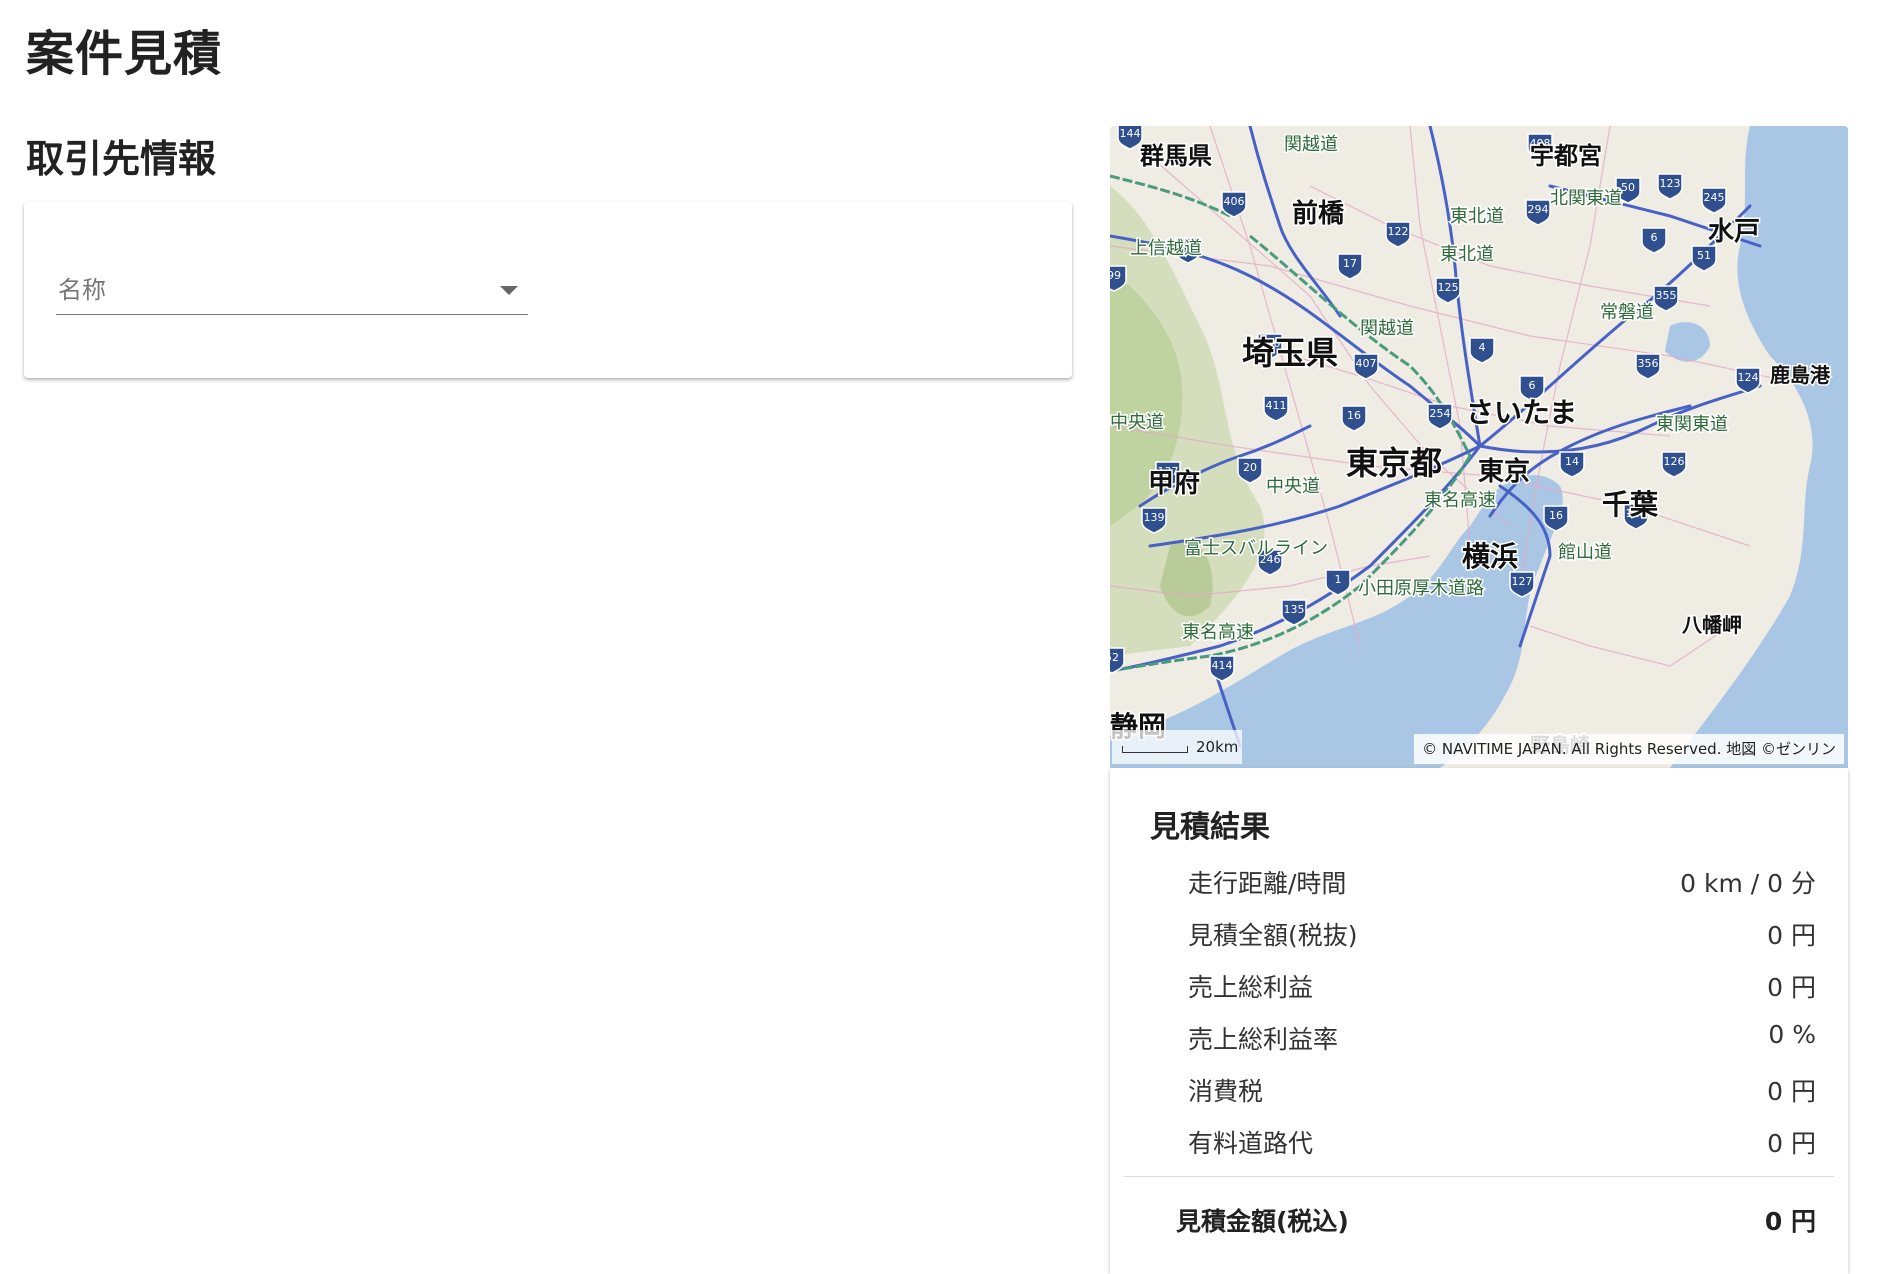 The width and height of the screenshot is (1896, 1274). What do you see at coordinates (1154, 517) in the screenshot?
I see `route-number: 139` at bounding box center [1154, 517].